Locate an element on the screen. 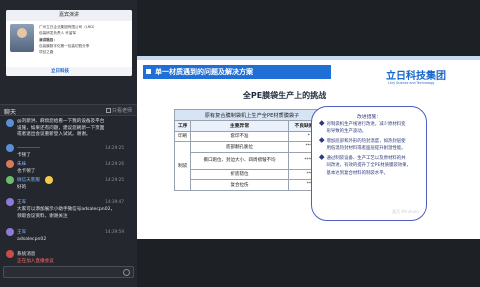 The image size is (480, 287). chat-input is located at coordinates (59, 281).